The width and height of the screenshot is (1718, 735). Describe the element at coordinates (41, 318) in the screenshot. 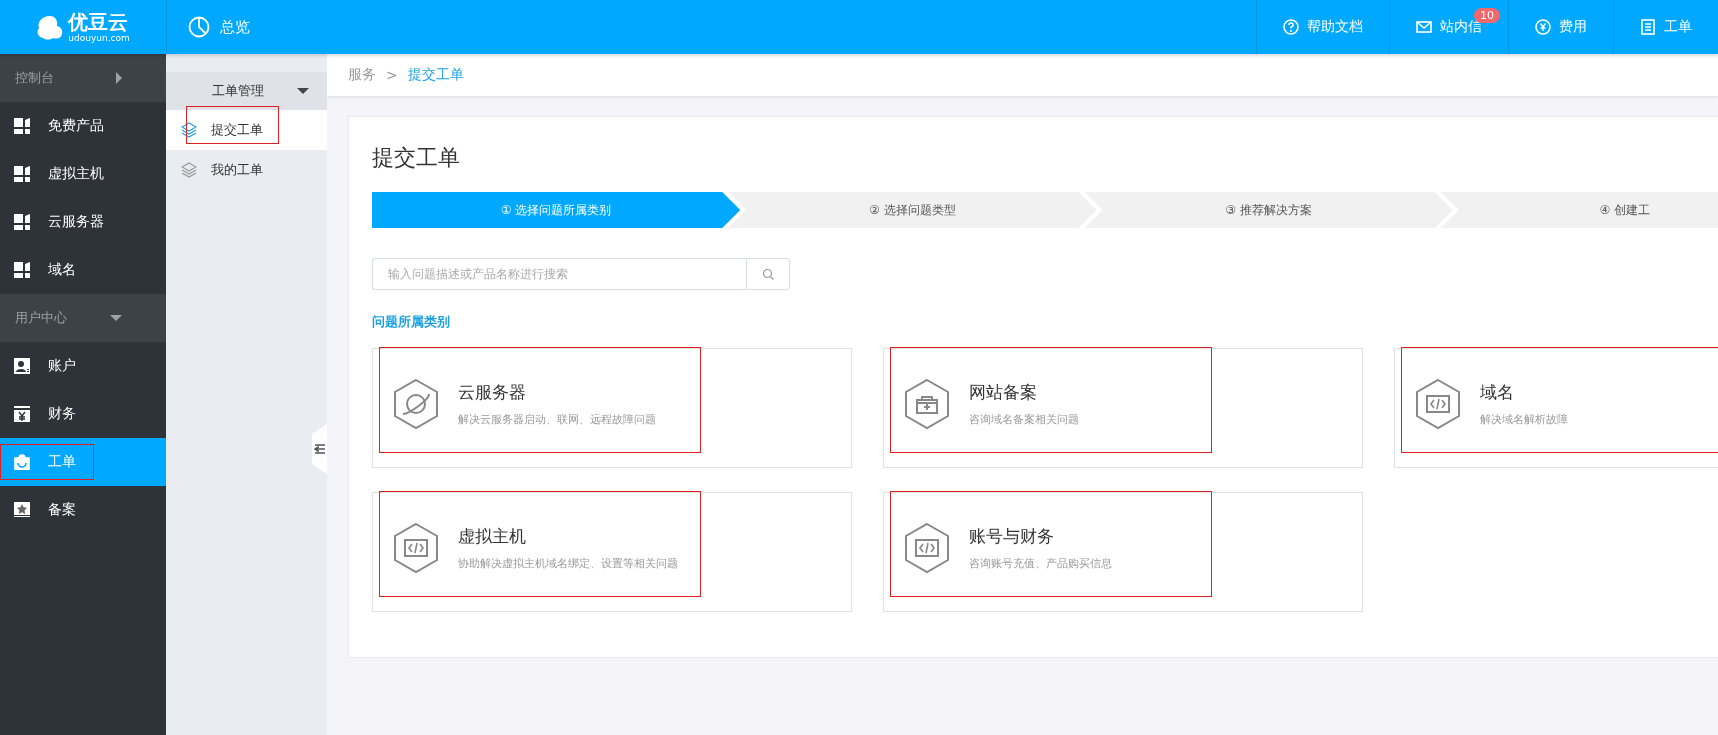

I see `section-label: 用户中心` at that location.